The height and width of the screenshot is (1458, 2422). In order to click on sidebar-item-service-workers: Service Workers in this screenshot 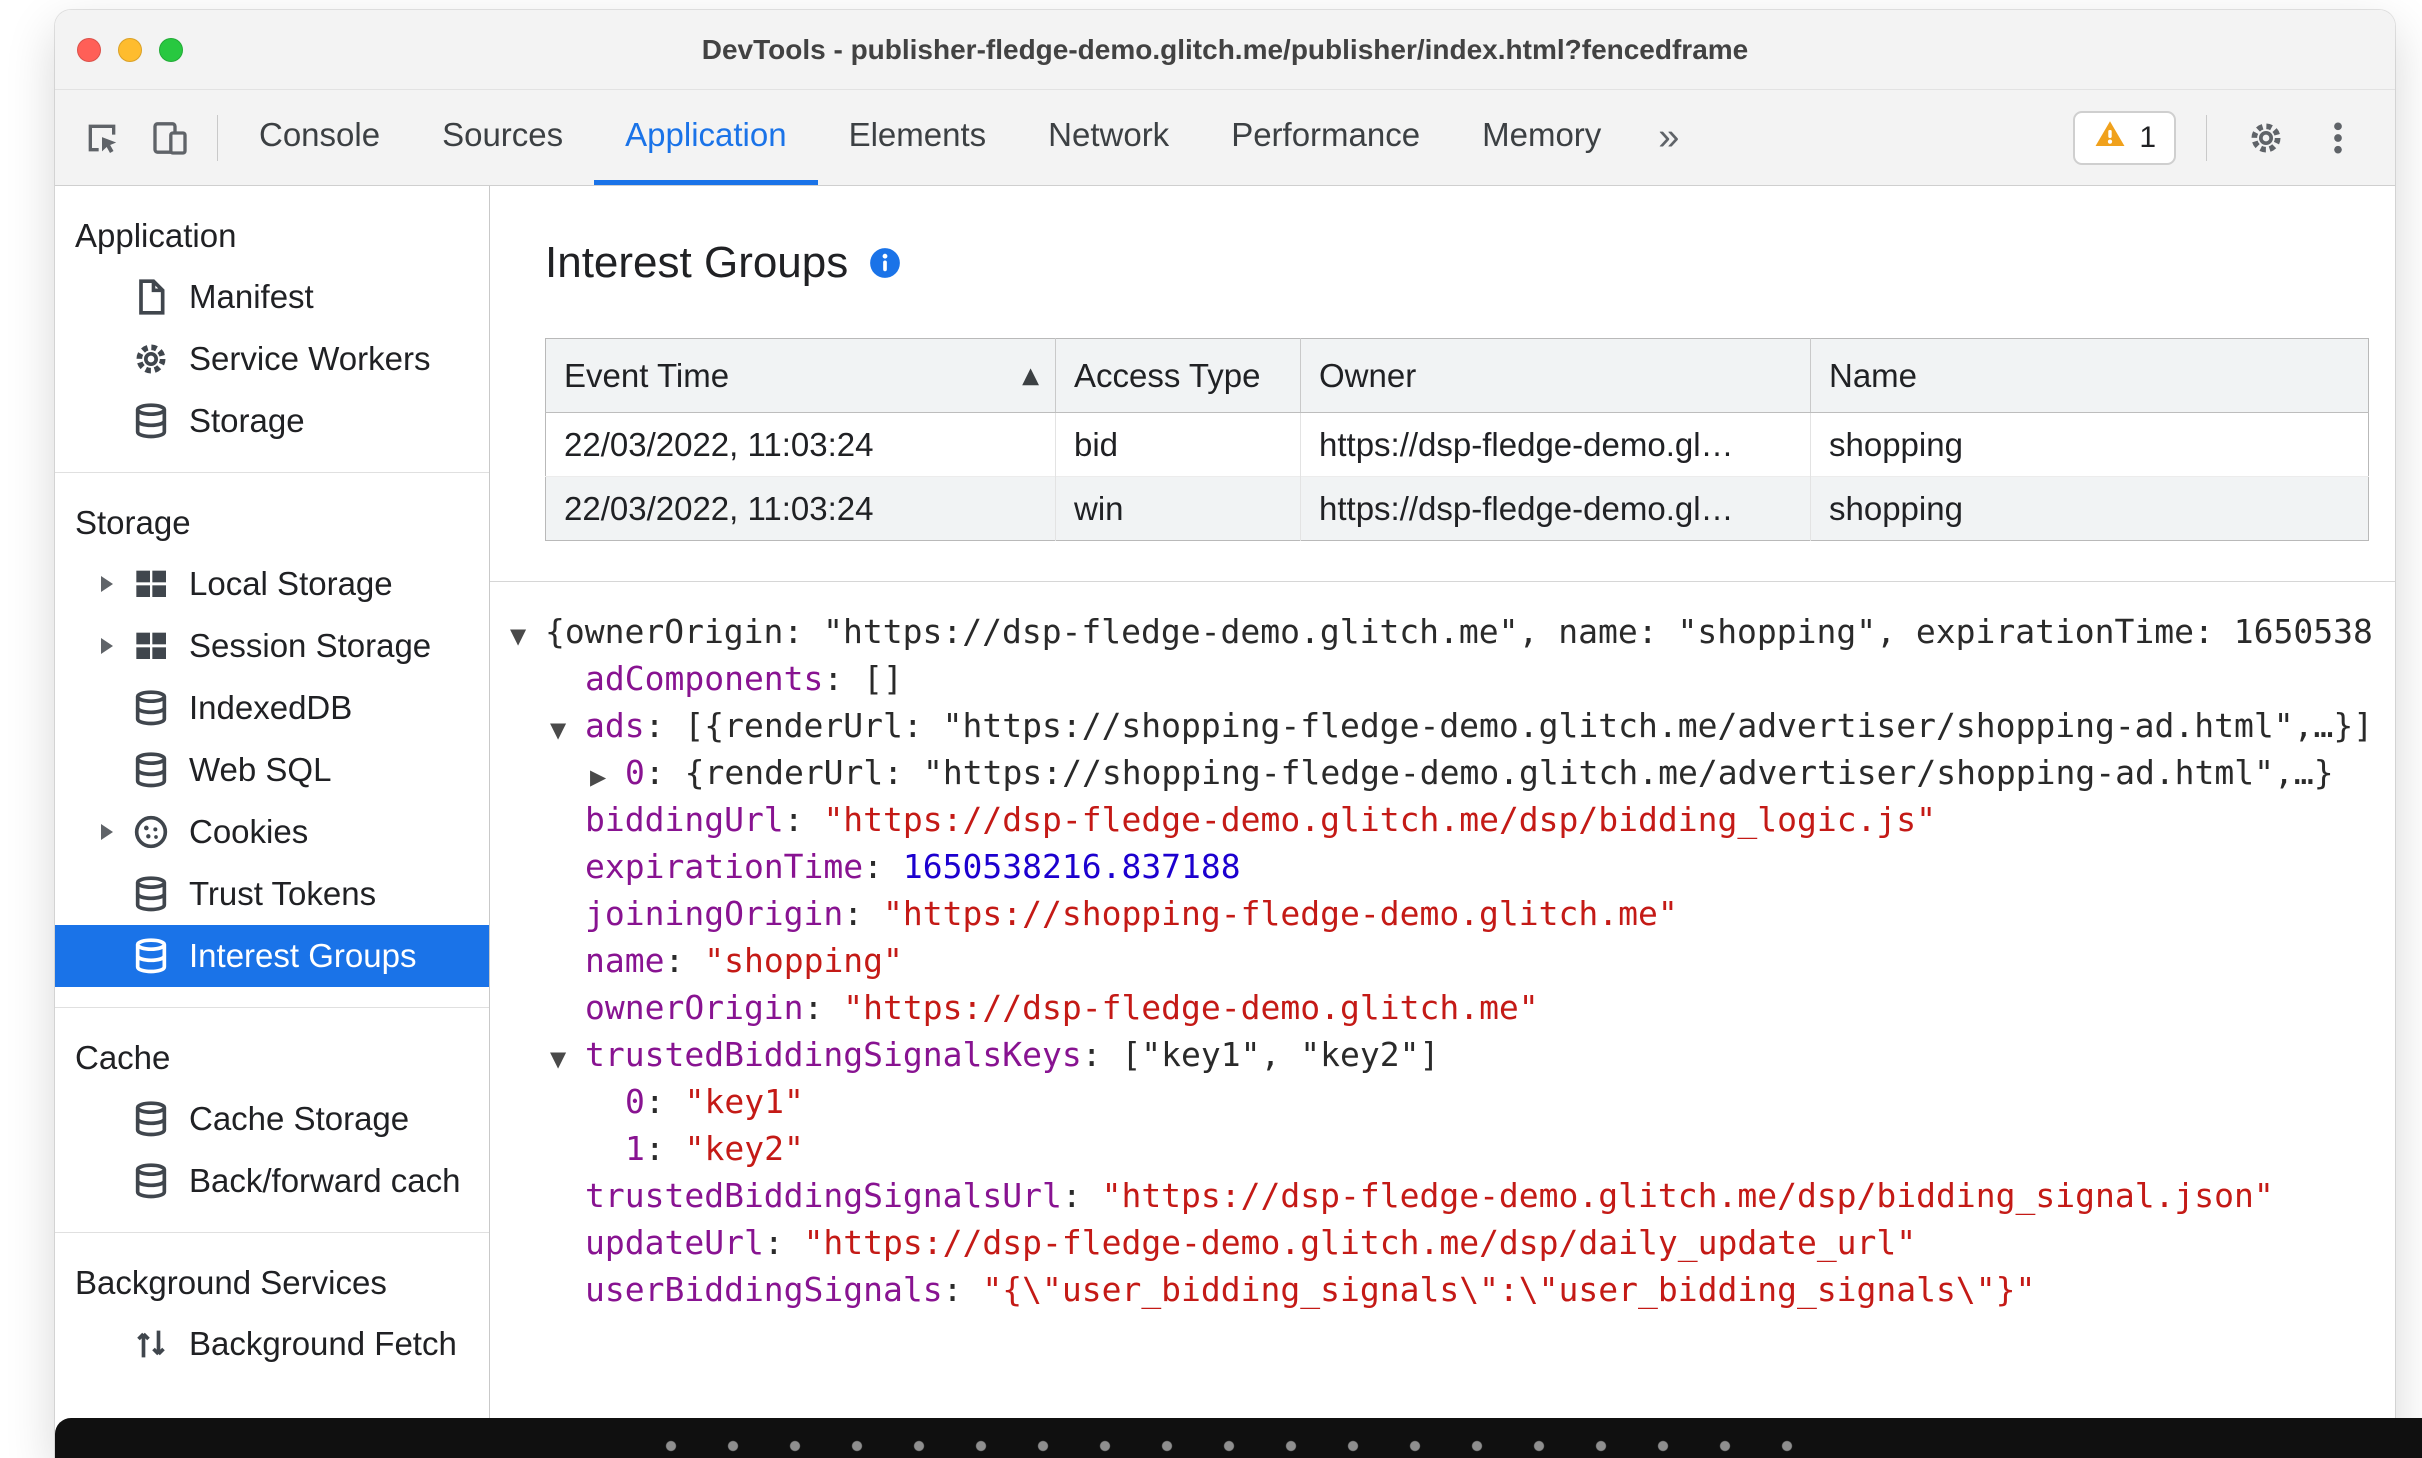, I will do `click(272, 359)`.